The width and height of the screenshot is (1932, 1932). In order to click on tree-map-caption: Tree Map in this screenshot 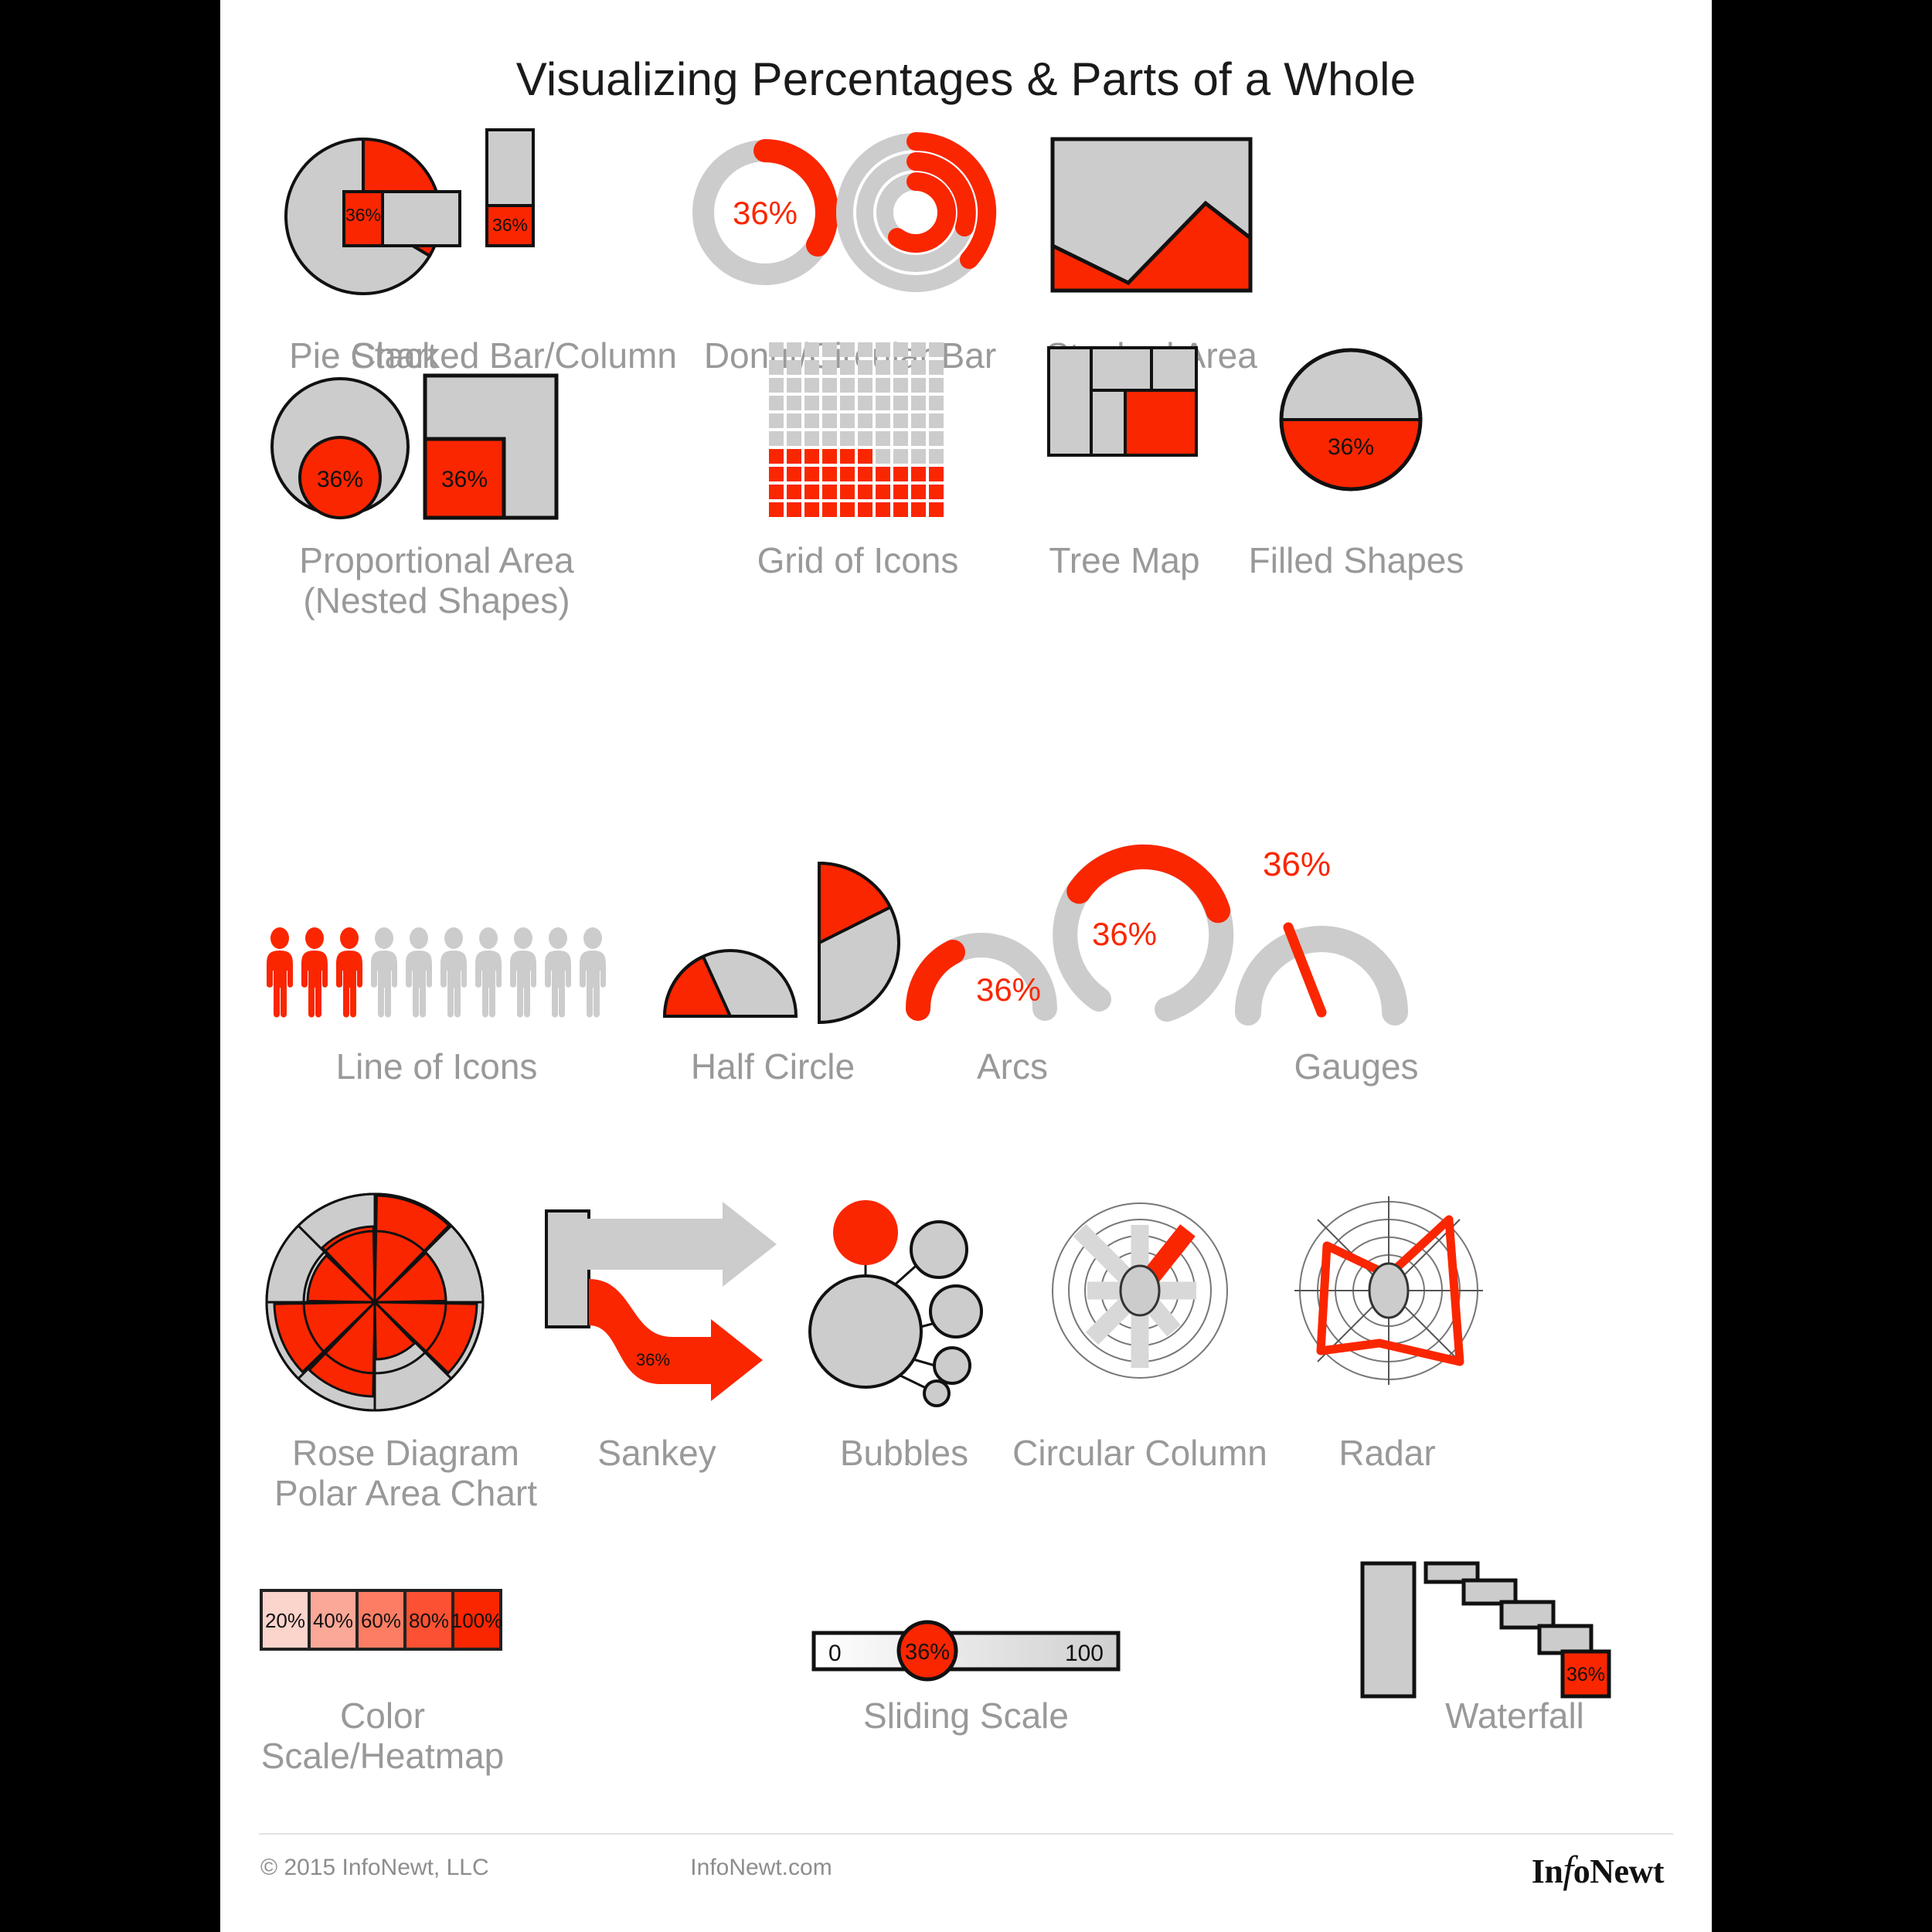, I will do `click(1125, 560)`.